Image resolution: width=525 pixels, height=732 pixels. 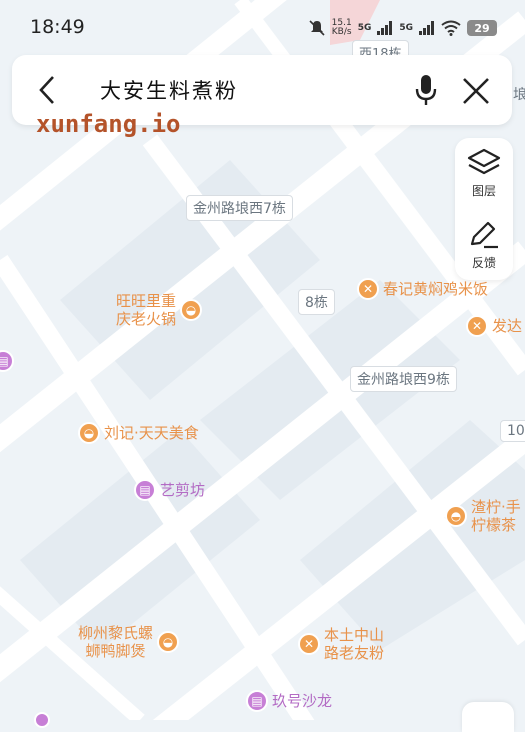 I want to click on layers-button: 图层, so click(x=484, y=173).